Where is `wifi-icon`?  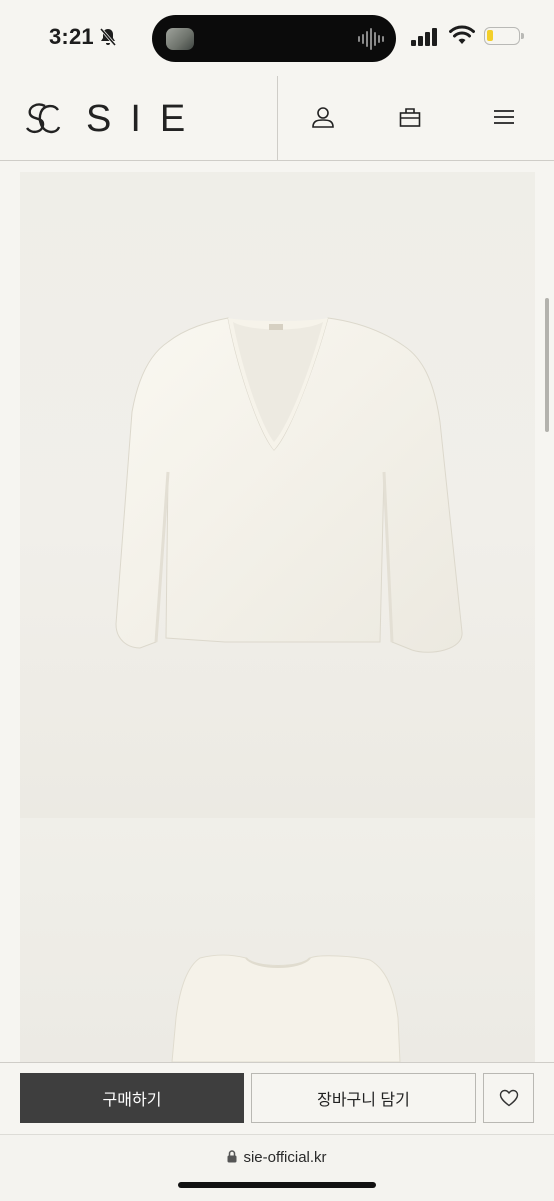 wifi-icon is located at coordinates (462, 34).